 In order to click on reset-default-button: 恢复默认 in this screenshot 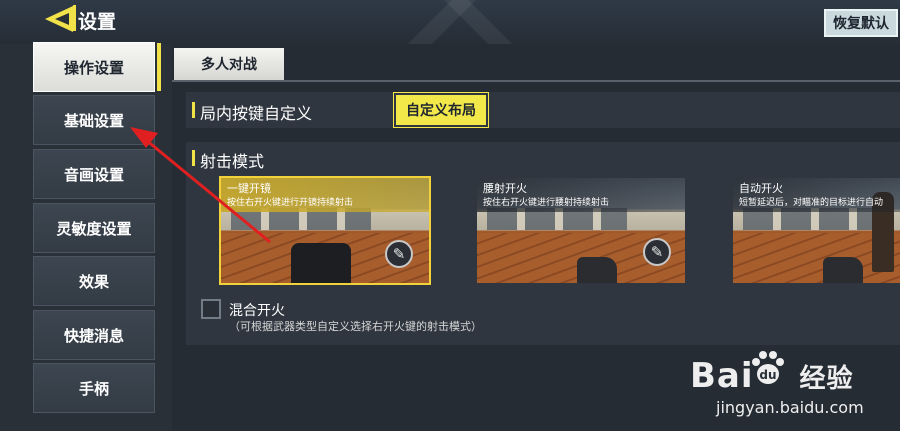, I will do `click(861, 23)`.